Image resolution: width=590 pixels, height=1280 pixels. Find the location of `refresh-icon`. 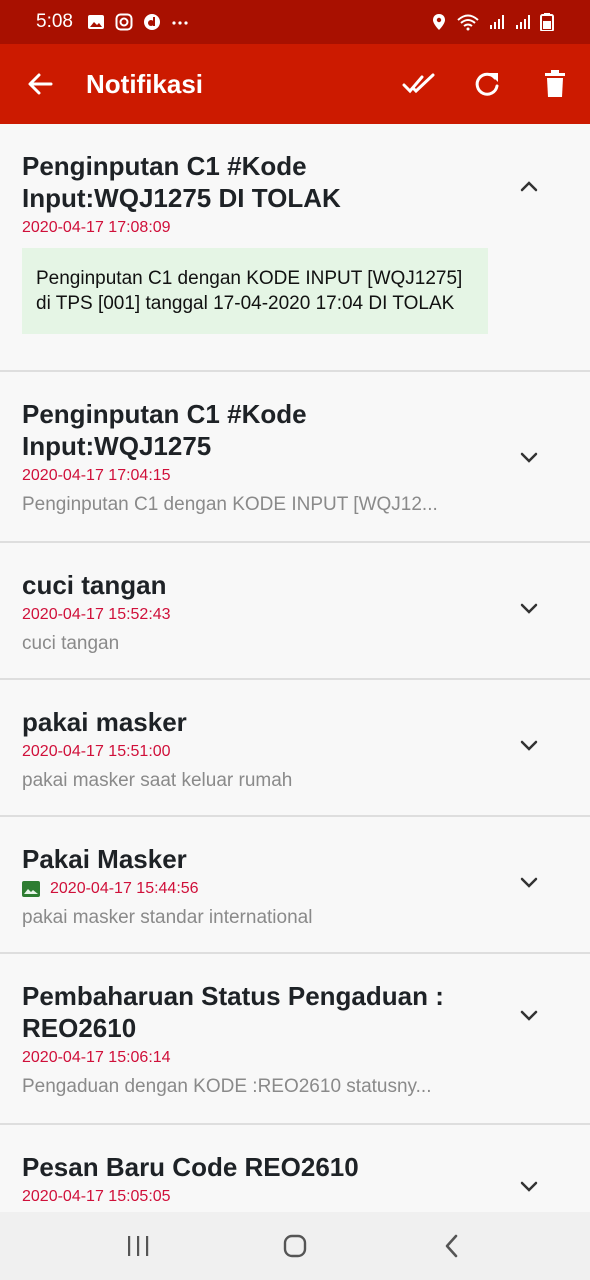

refresh-icon is located at coordinates (487, 84).